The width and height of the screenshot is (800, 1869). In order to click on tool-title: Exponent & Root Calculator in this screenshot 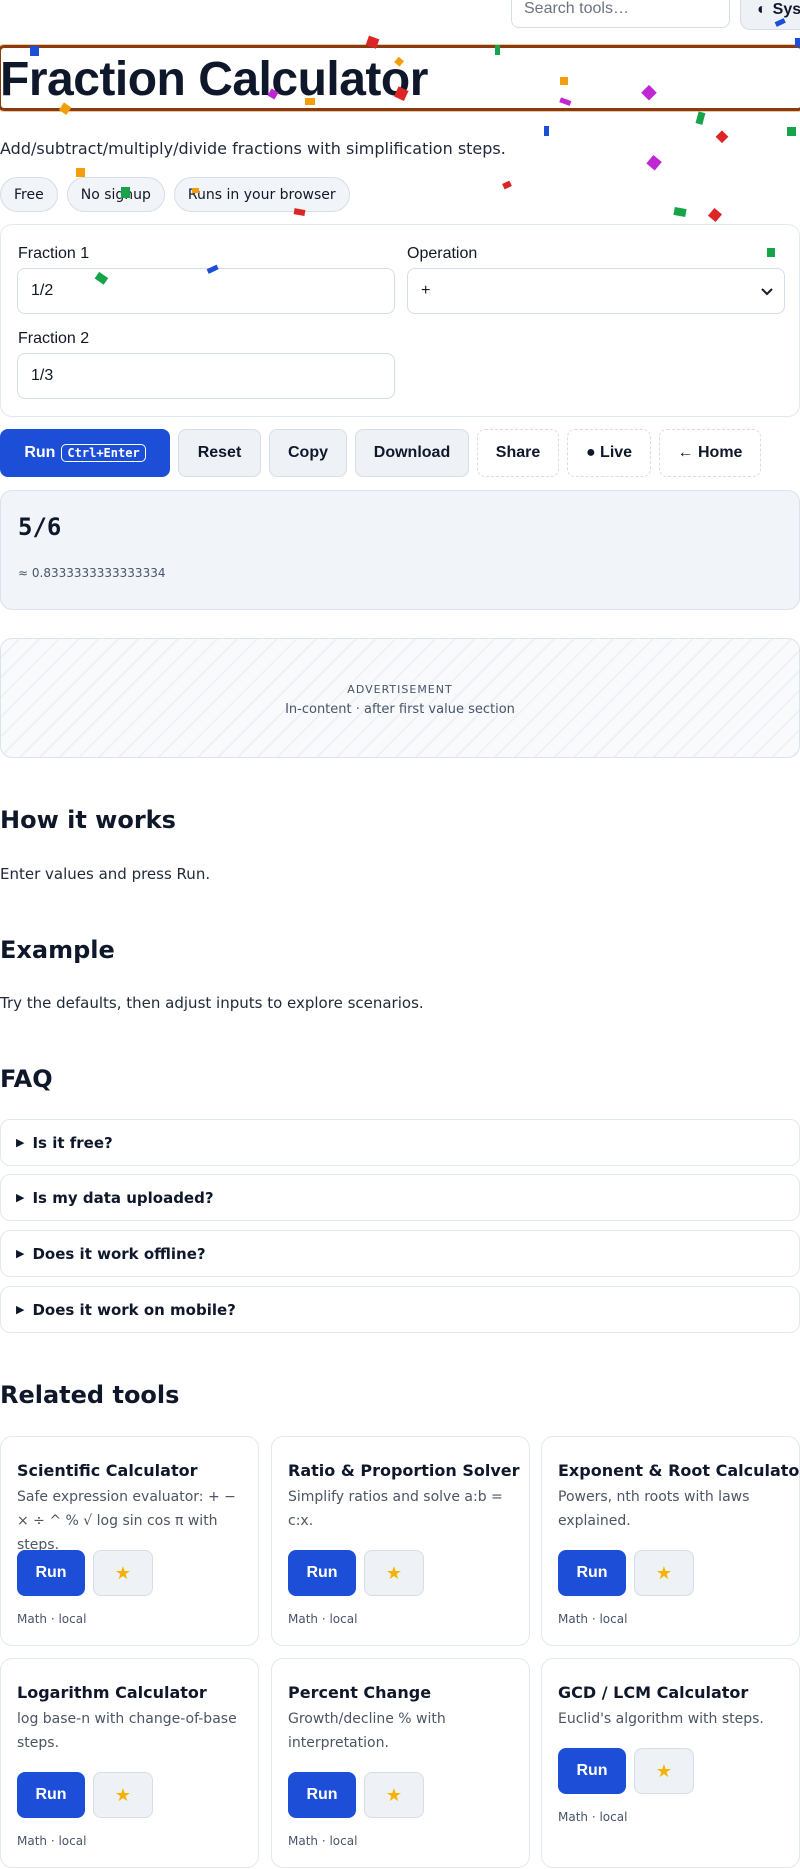, I will do `click(679, 1470)`.